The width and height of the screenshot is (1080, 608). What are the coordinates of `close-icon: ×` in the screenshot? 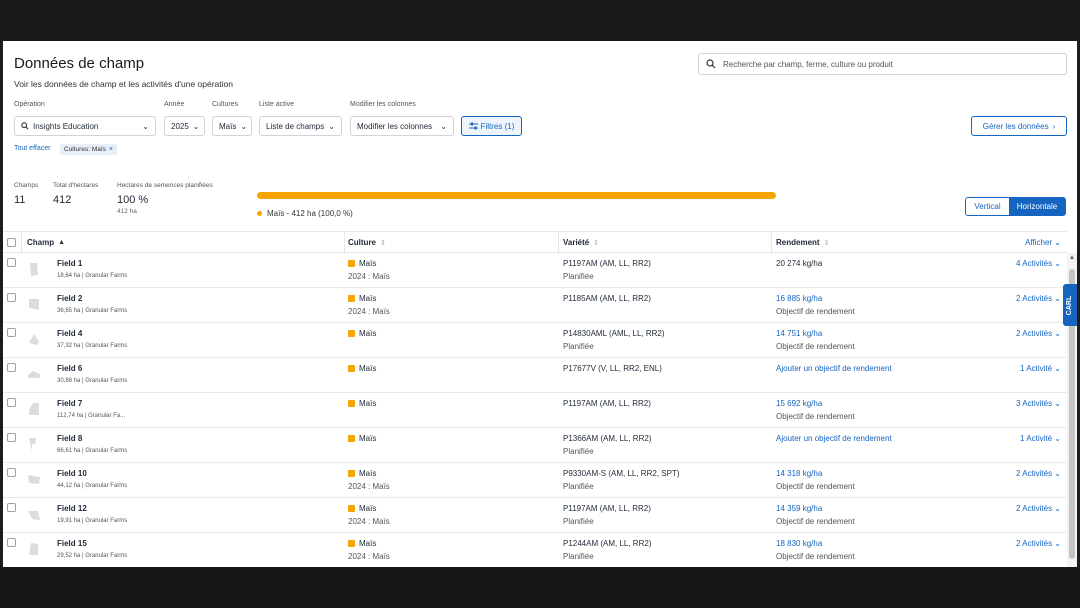 It's located at (111, 149).